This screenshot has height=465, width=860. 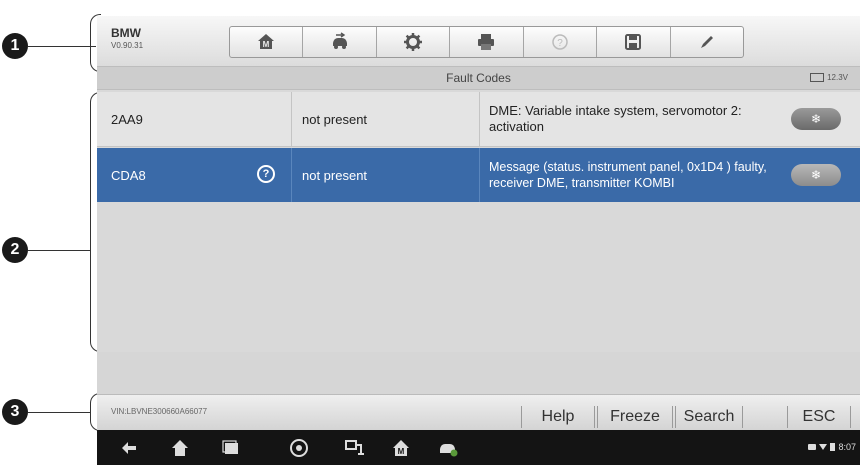 What do you see at coordinates (709, 417) in the screenshot?
I see `search-function-button: Search` at bounding box center [709, 417].